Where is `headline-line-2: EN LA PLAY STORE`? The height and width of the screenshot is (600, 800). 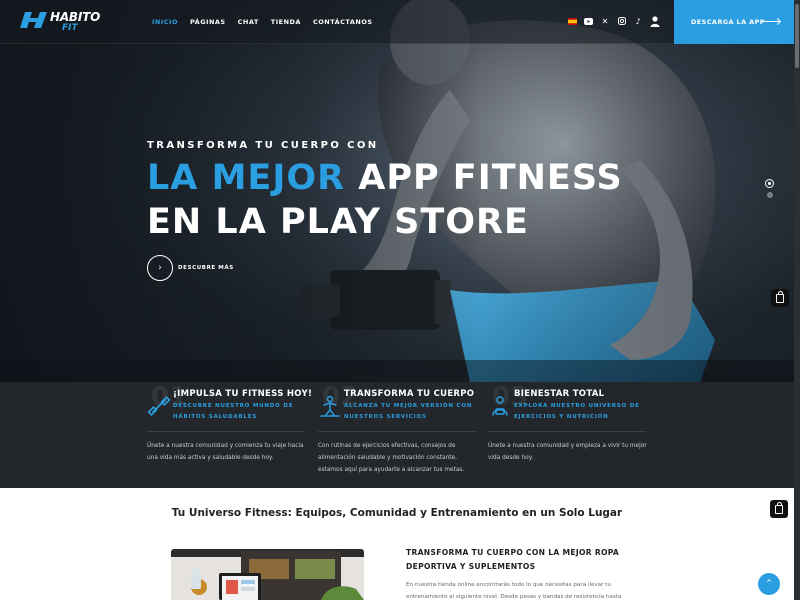
headline-line-2: EN LA PLAY STORE is located at coordinates (338, 222).